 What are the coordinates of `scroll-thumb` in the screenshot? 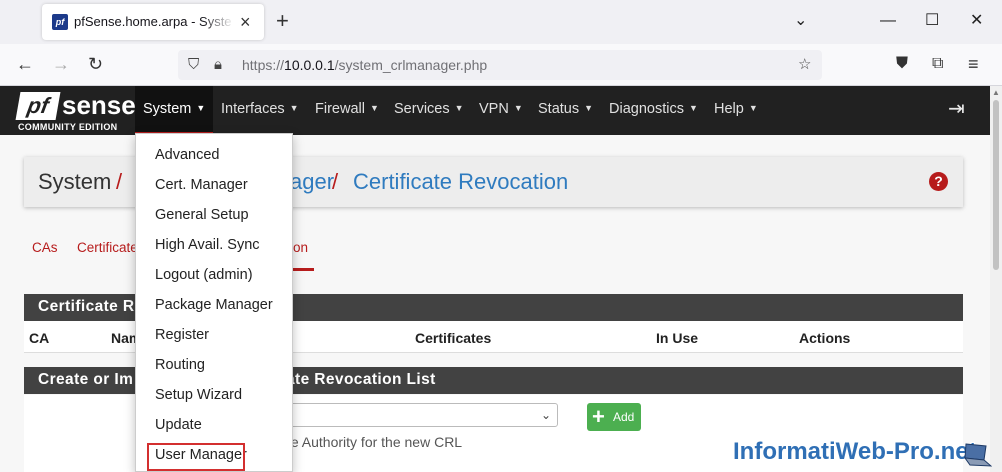 It's located at (996, 185).